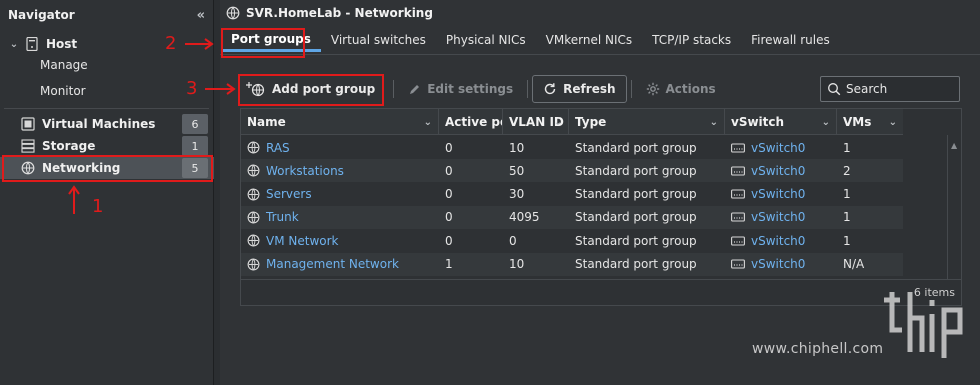  Describe the element at coordinates (311, 90) in the screenshot. I see `highlight-add-port-group` at that location.